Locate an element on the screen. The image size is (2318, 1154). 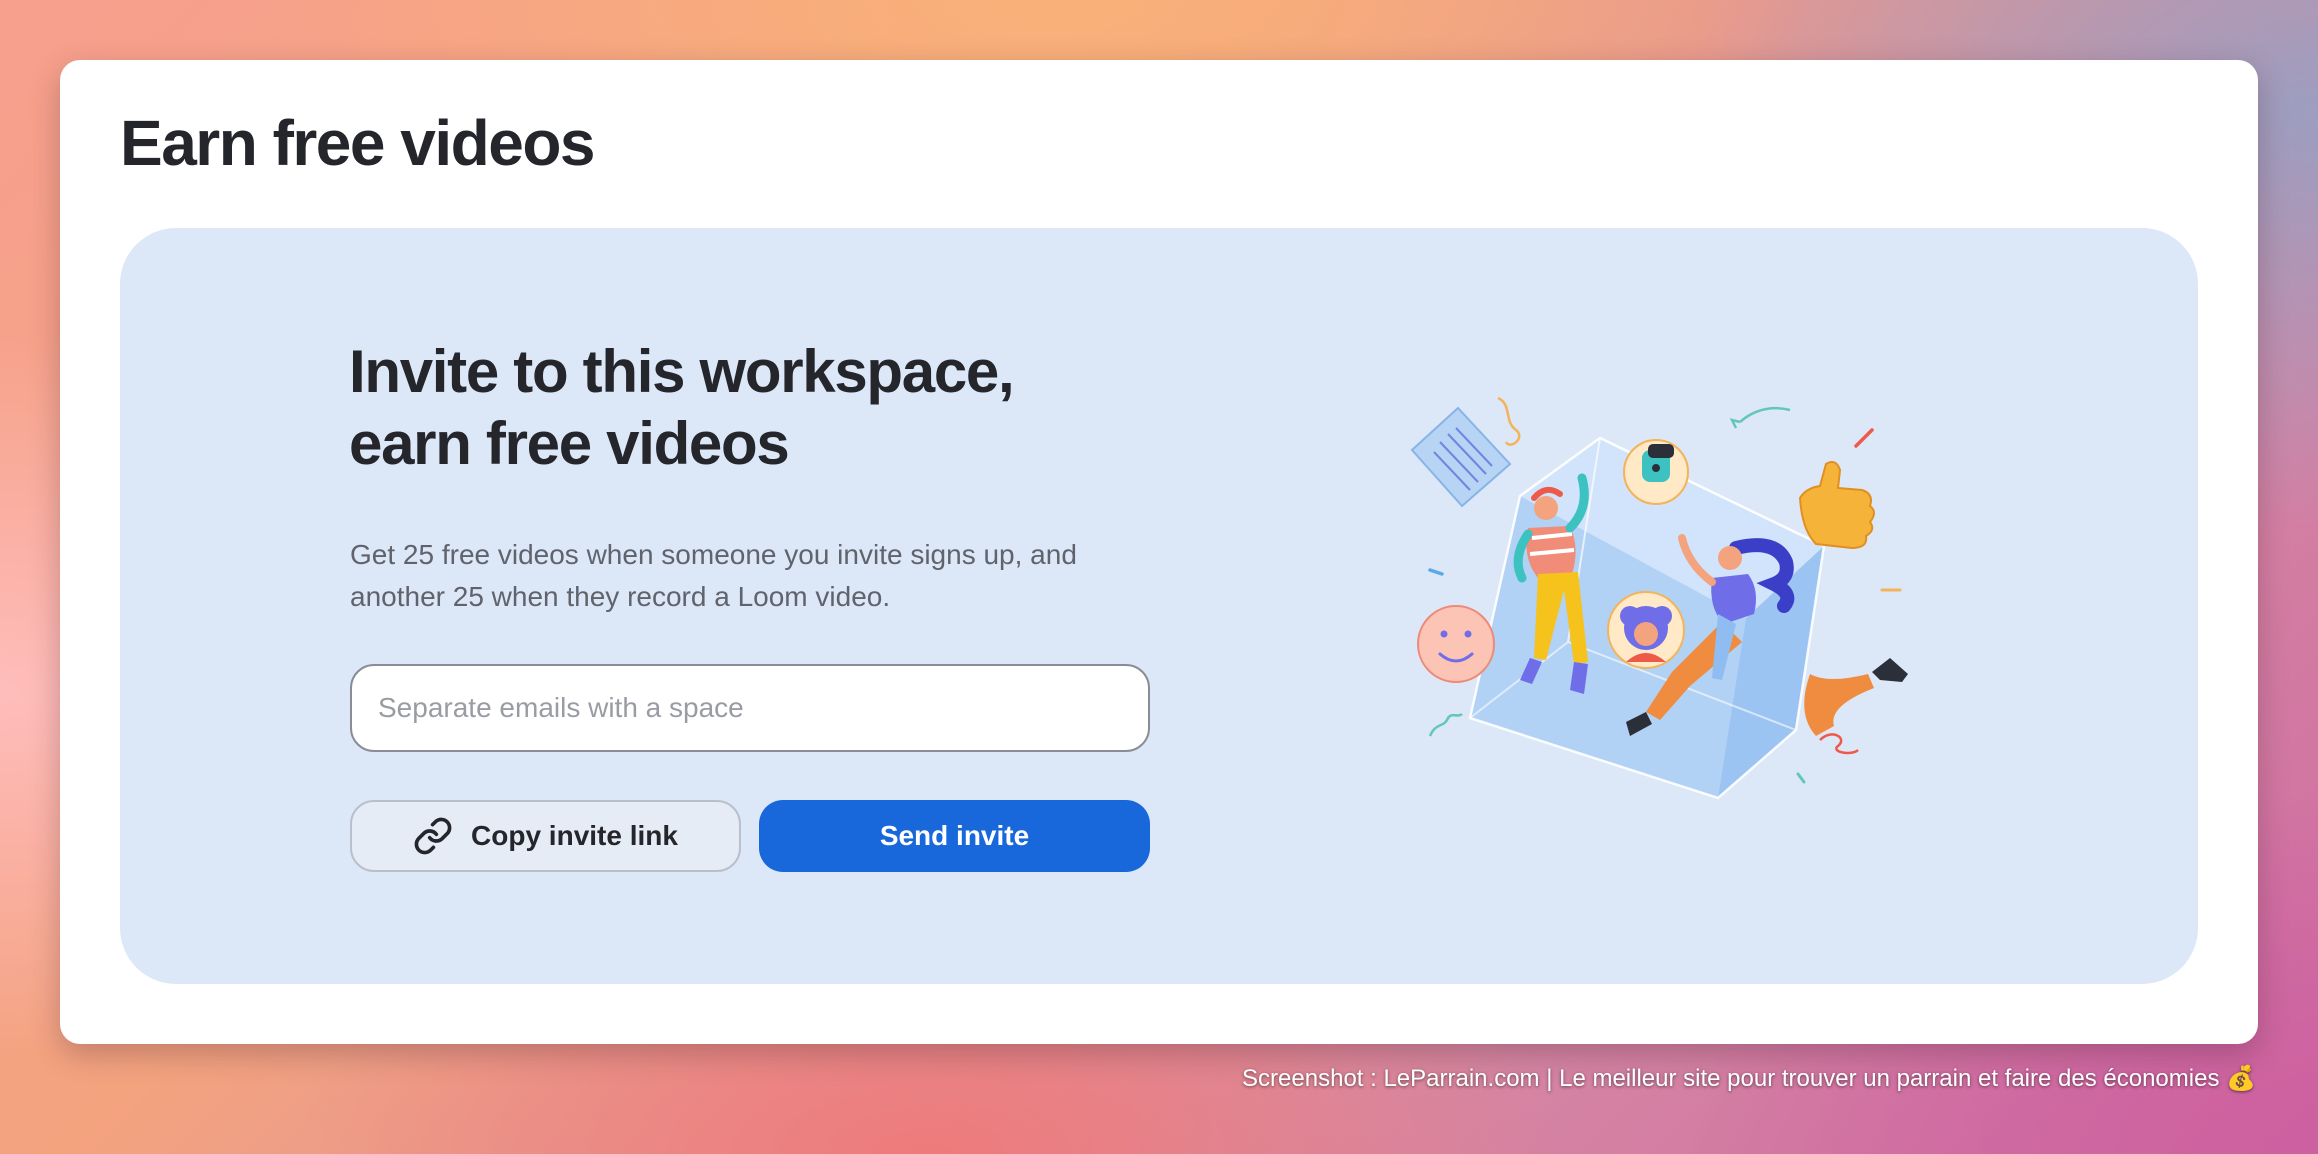
legs-decoration is located at coordinates (1856, 697).